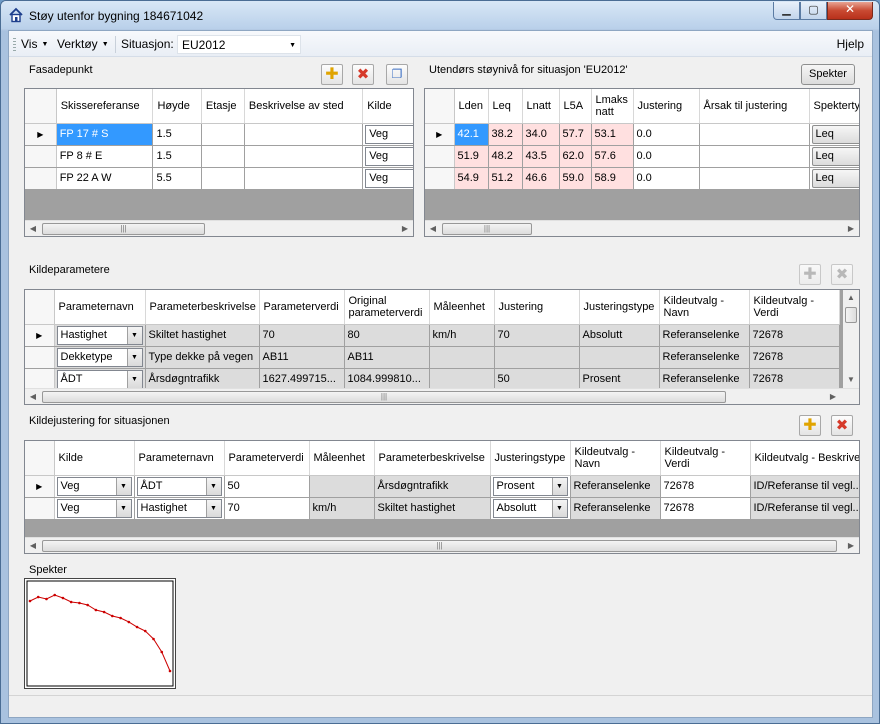 Image resolution: width=880 pixels, height=724 pixels. What do you see at coordinates (99, 357) in the screenshot?
I see `parameternavn-dropdown: Dekketype ▼` at bounding box center [99, 357].